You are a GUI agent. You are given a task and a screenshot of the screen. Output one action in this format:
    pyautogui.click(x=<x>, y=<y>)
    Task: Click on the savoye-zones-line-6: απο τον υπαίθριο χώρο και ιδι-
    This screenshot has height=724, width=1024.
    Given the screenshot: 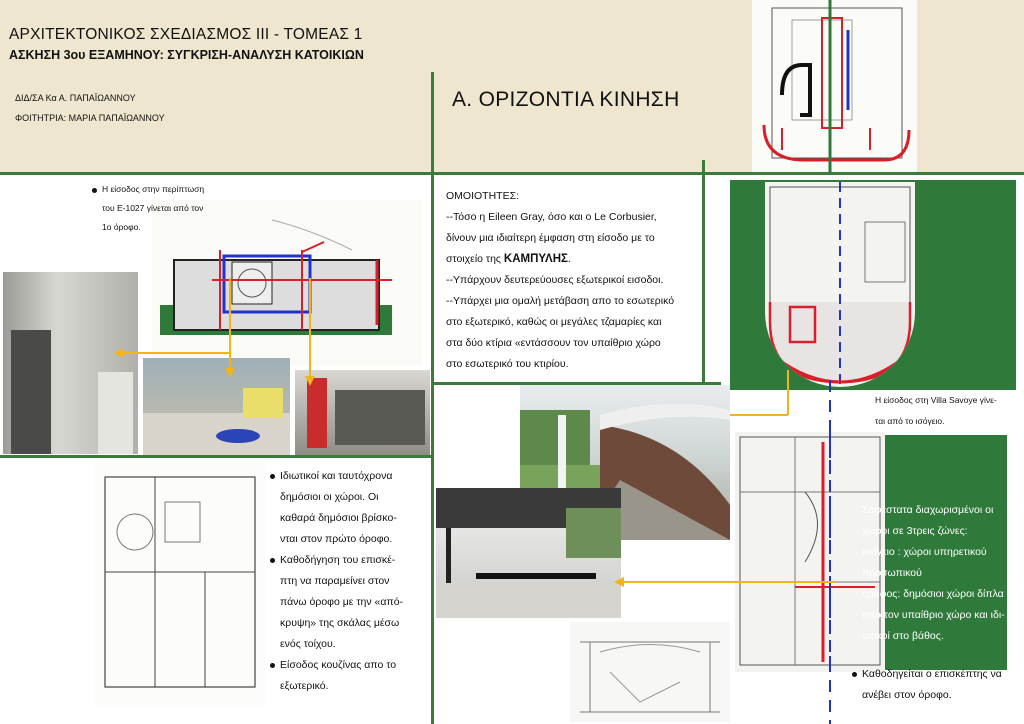 What is the action you would take?
    pyautogui.click(x=933, y=615)
    